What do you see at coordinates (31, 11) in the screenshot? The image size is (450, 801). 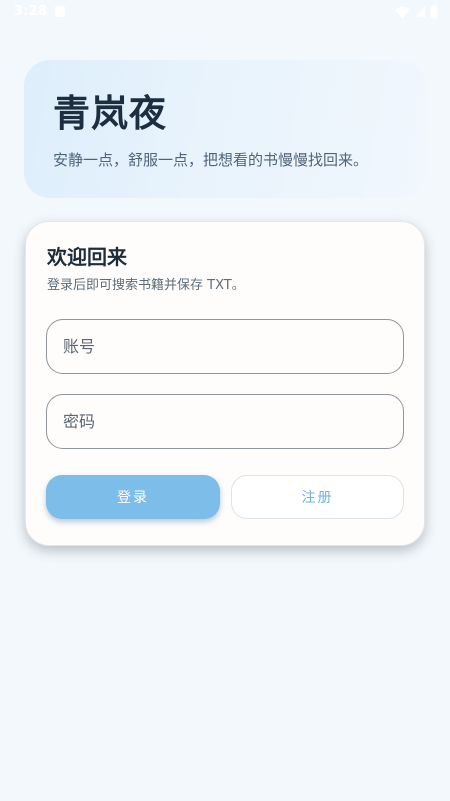 I see `status-time: 3:28` at bounding box center [31, 11].